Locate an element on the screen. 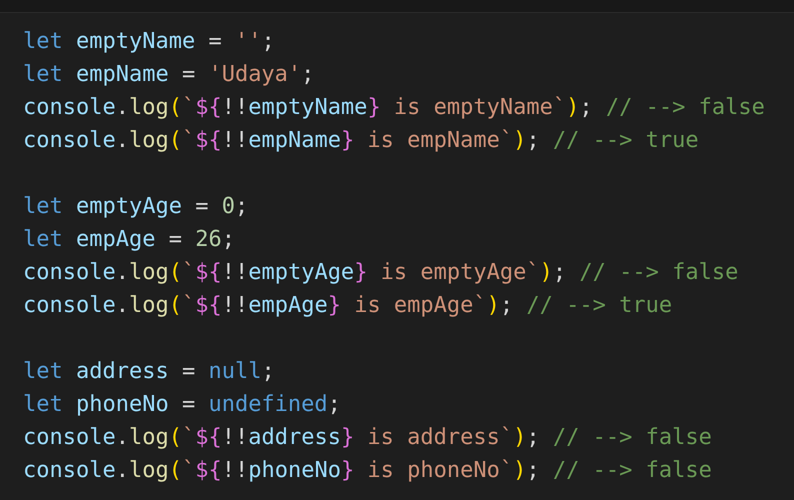  code-line: console.log(`${!!empAge} is empAge`); // --> true is located at coordinates (347, 306).